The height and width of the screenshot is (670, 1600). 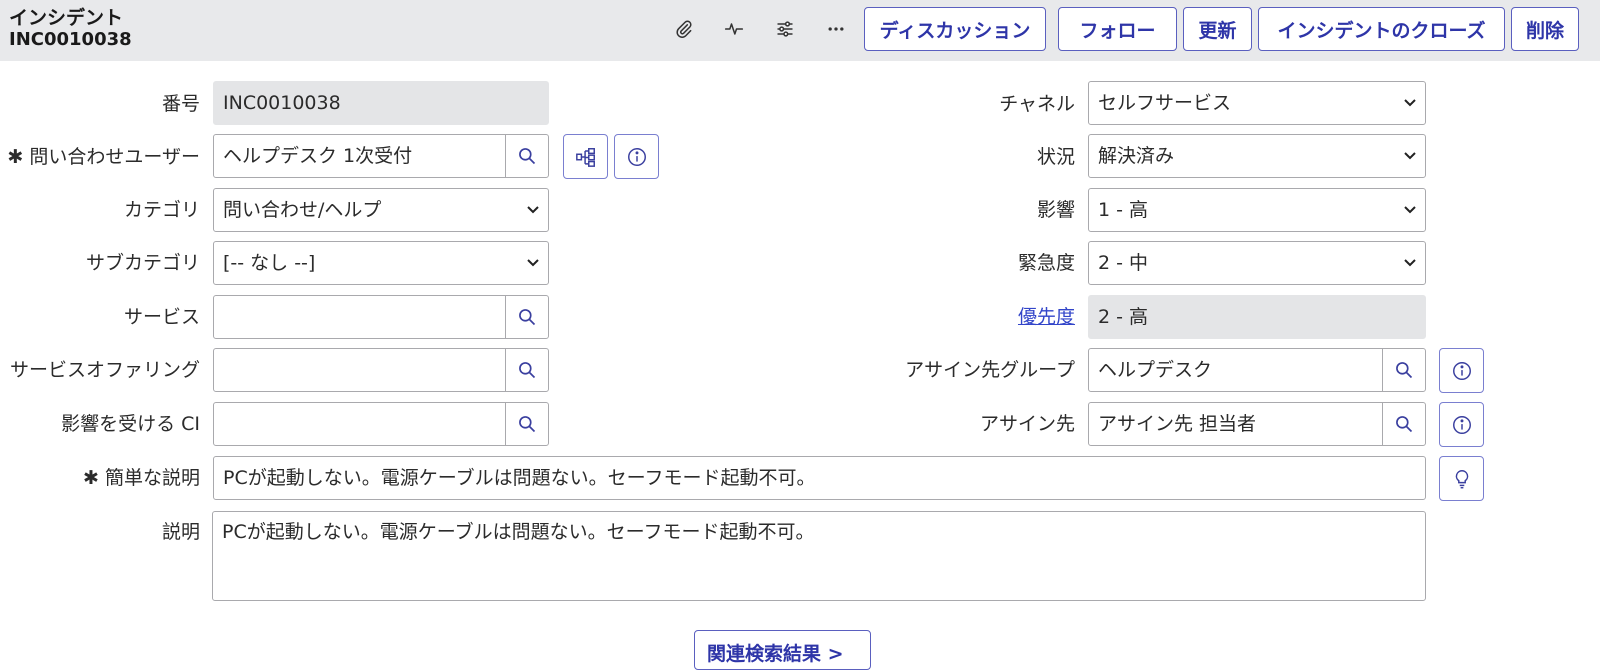 What do you see at coordinates (819, 556) in the screenshot?
I see `description-textarea: PCが起動しない。電源ケーブルは問題ない。セーフモード起動不可。` at bounding box center [819, 556].